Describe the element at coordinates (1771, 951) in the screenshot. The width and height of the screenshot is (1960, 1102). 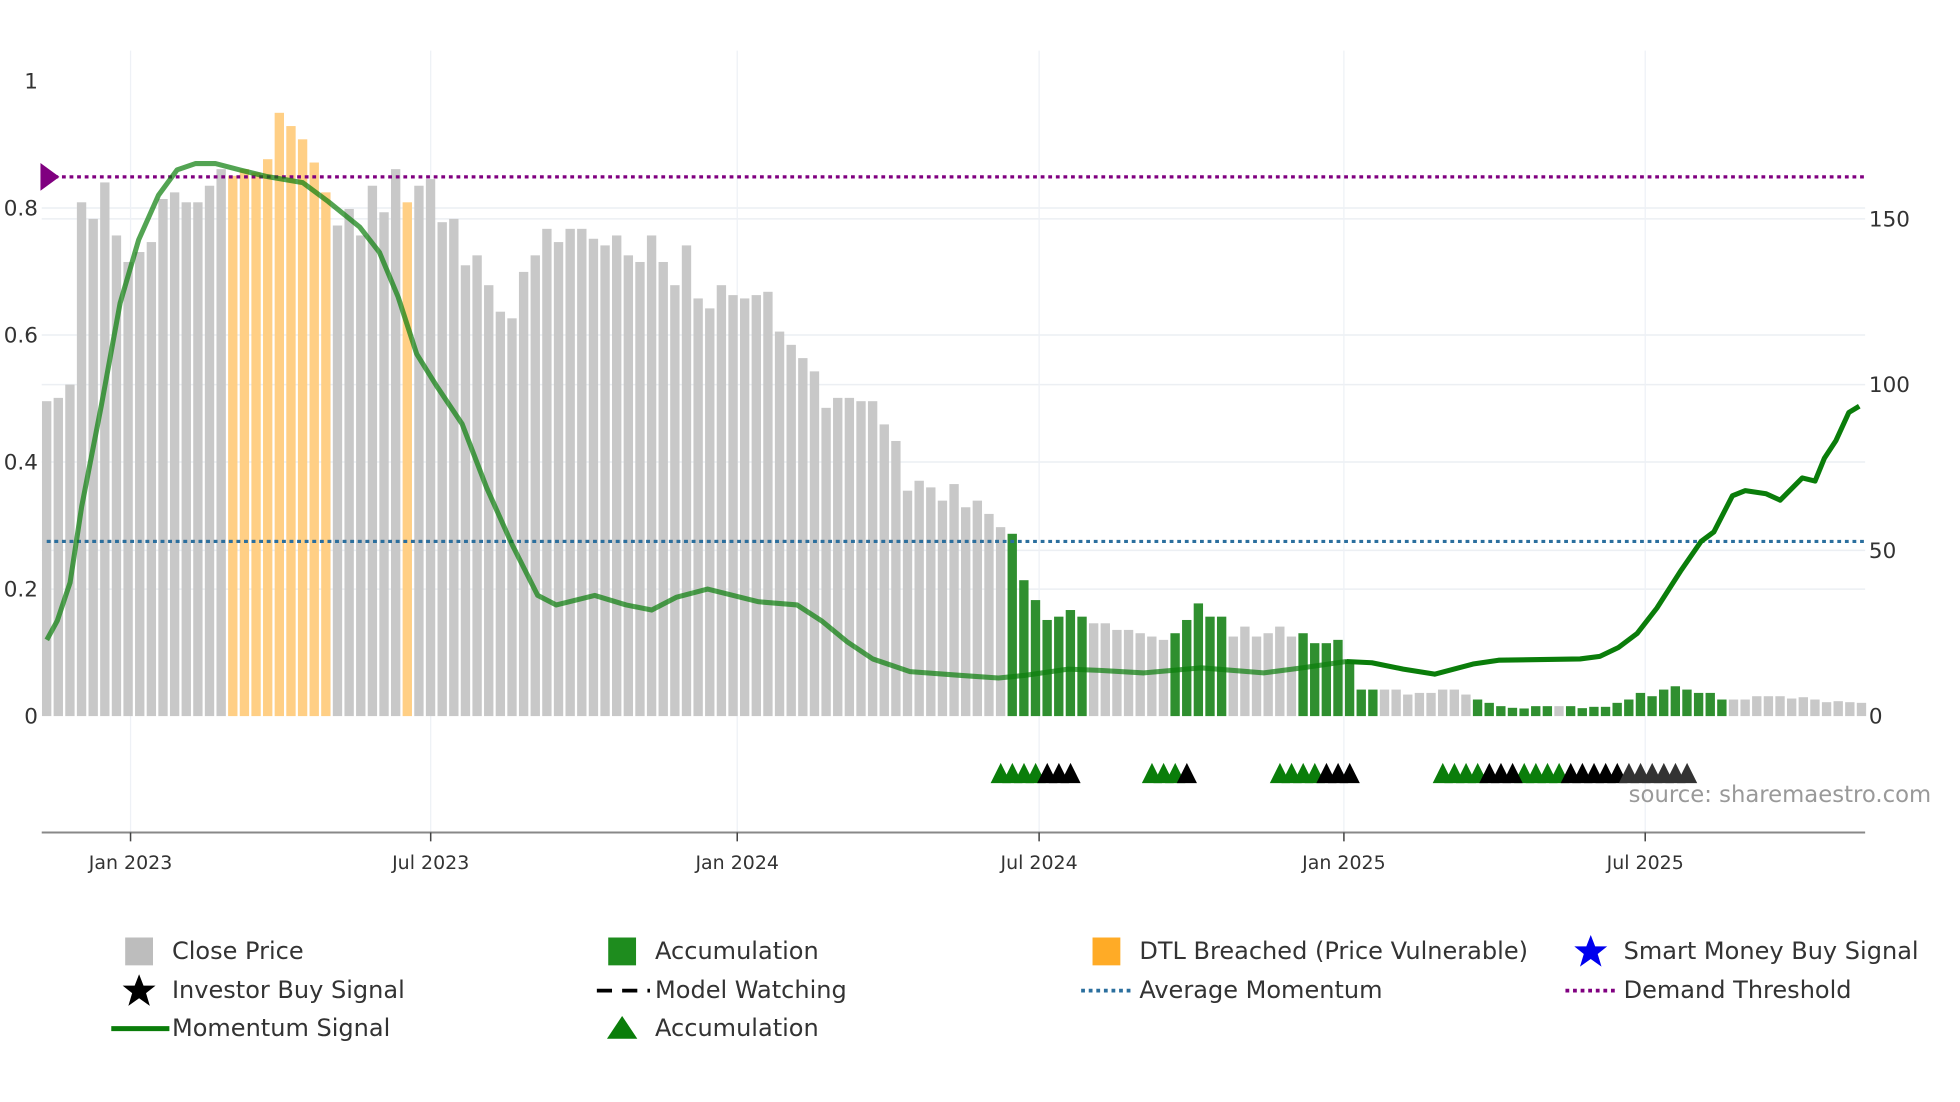
I see `legend-label: Smart Money Buy Signal` at that location.